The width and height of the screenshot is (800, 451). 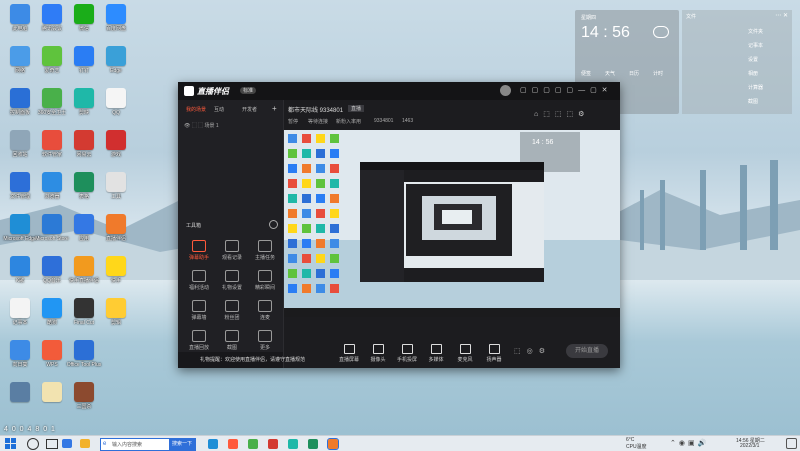 I want to click on desktop-icon: 三国杀, so click(x=84, y=396).